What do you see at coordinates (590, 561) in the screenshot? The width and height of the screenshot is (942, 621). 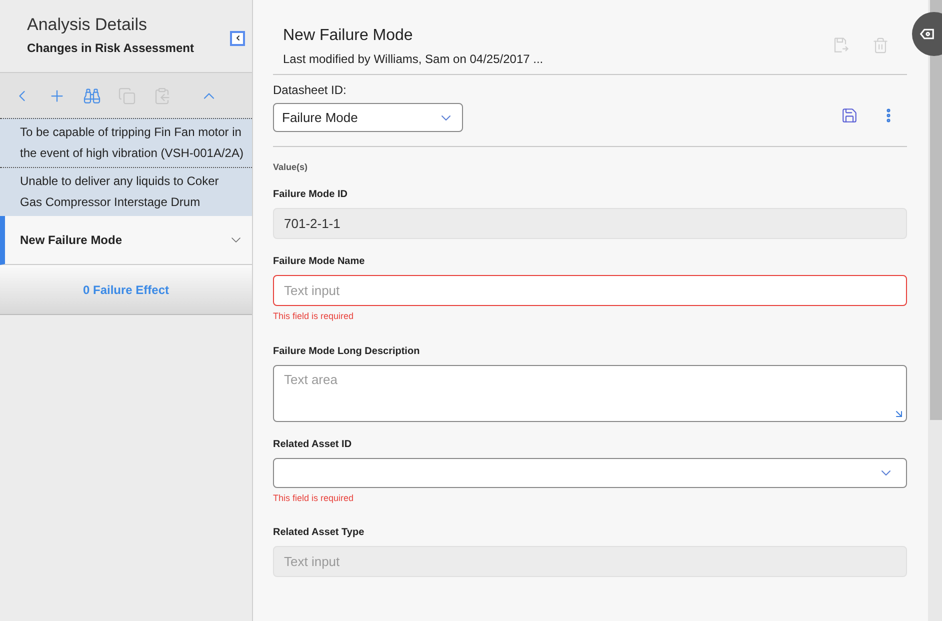 I see `readonly-field: Text input` at bounding box center [590, 561].